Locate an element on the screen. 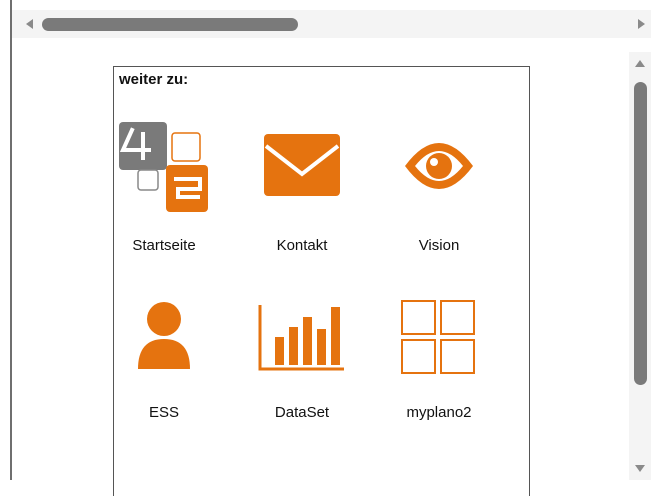 This screenshot has height=496, width=651. scroll-left-icon is located at coordinates (29, 24).